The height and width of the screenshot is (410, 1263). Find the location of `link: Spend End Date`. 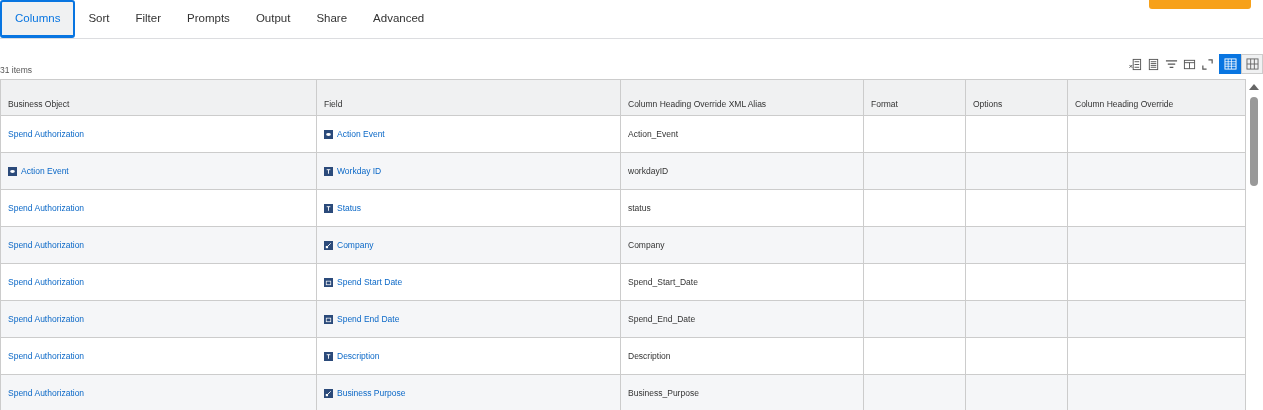

link: Spend End Date is located at coordinates (368, 319).